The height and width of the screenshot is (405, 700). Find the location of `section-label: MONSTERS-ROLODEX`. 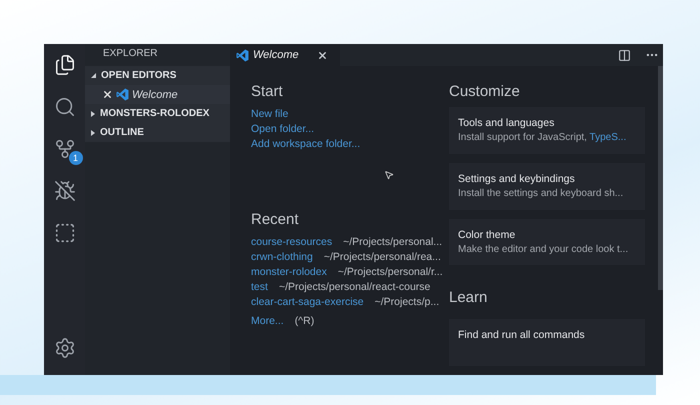

section-label: MONSTERS-ROLODEX is located at coordinates (155, 113).